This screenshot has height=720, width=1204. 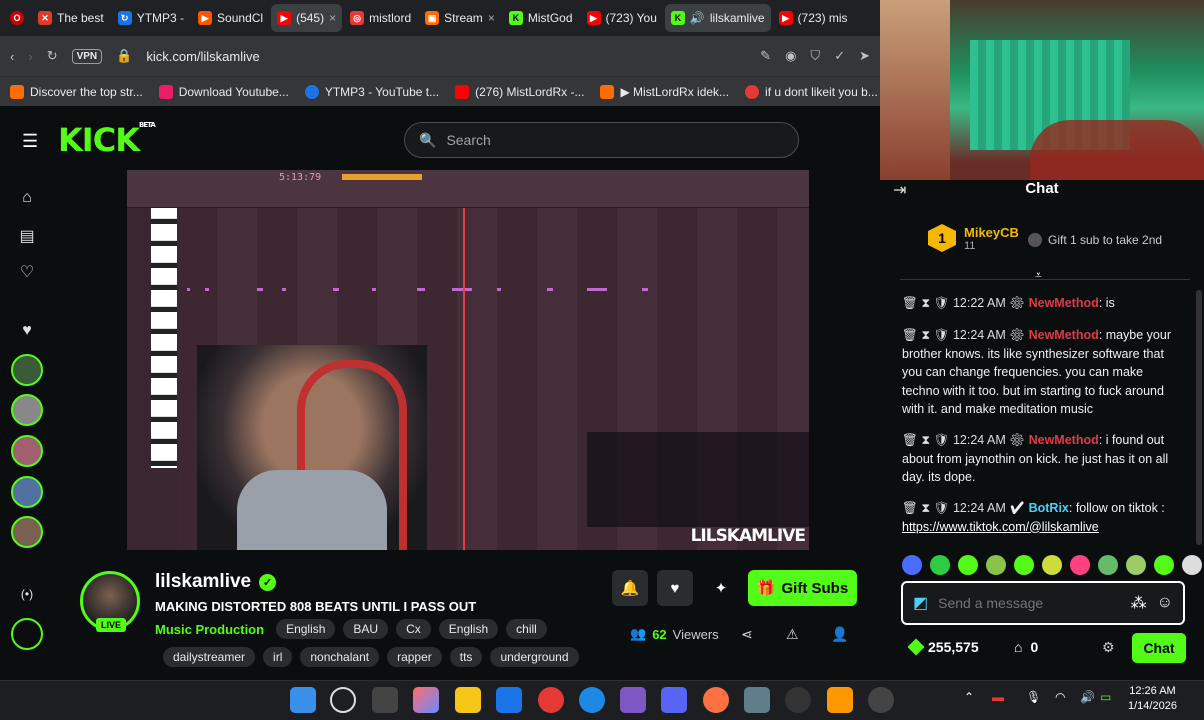 I want to click on edge-icon, so click(x=592, y=700).